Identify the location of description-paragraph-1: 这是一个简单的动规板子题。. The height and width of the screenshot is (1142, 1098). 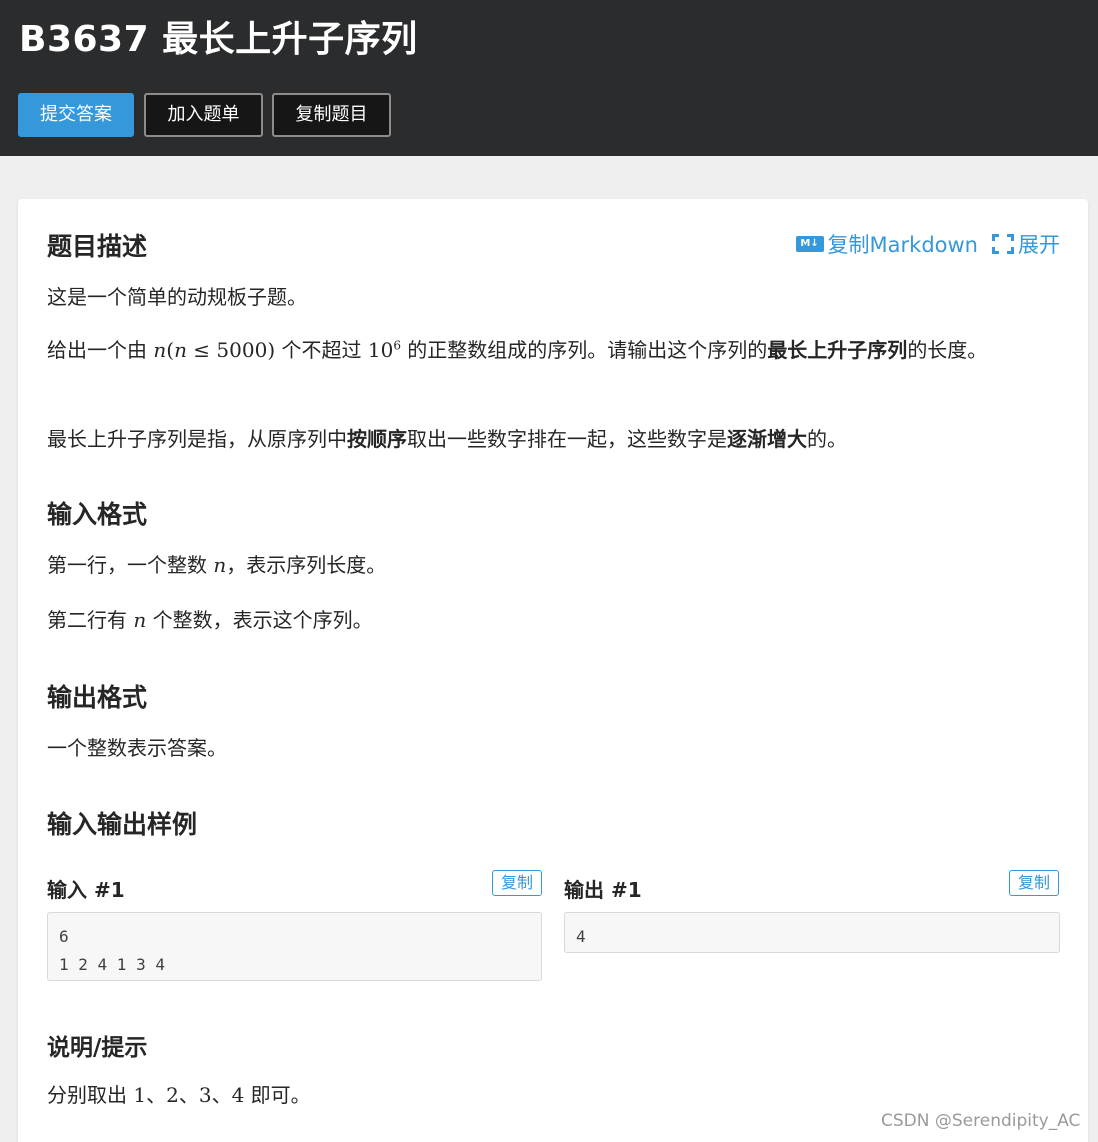
(177, 297).